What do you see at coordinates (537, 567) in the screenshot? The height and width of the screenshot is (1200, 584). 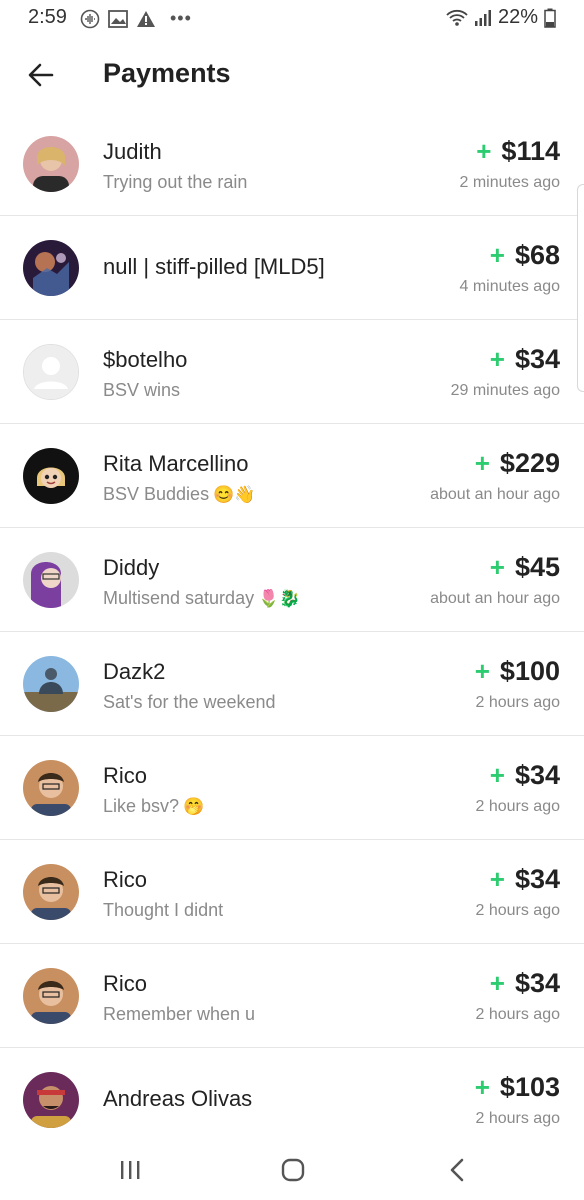 I see `payment-amount: $45` at bounding box center [537, 567].